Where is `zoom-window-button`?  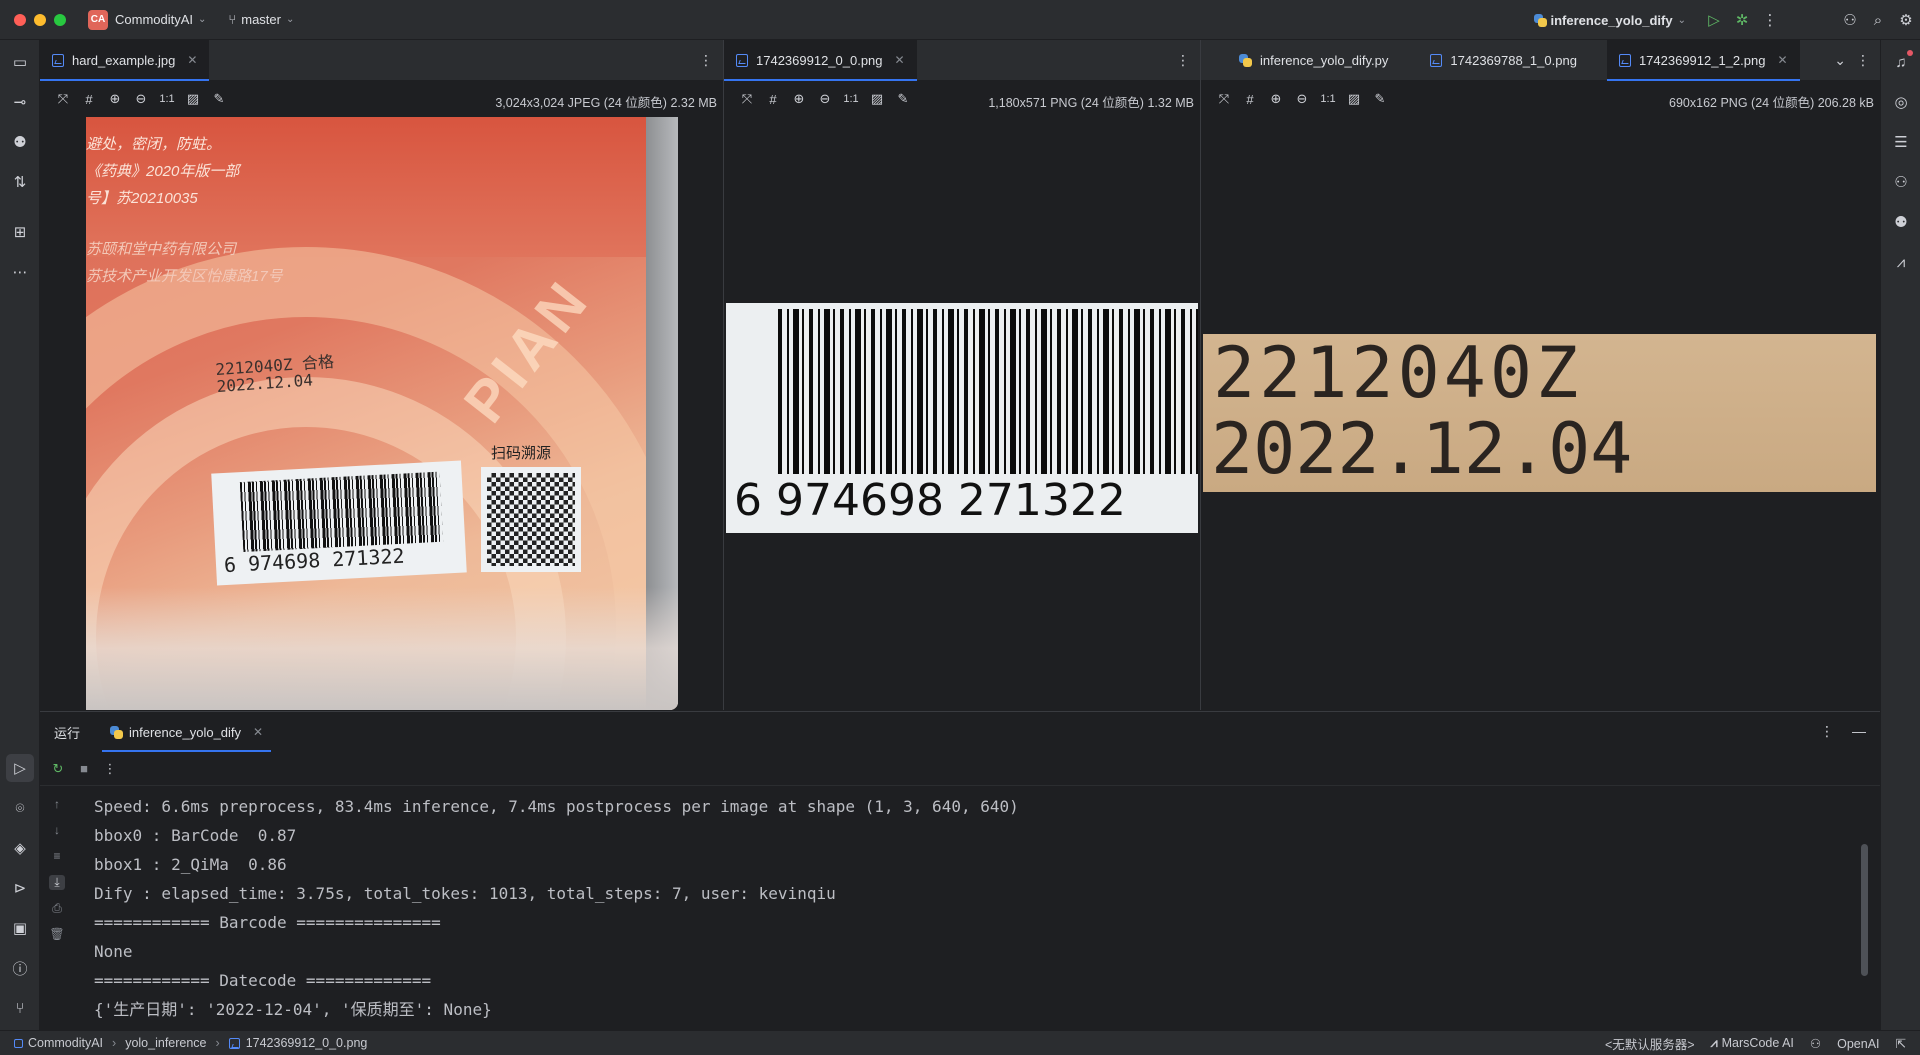
zoom-window-button is located at coordinates (60, 19).